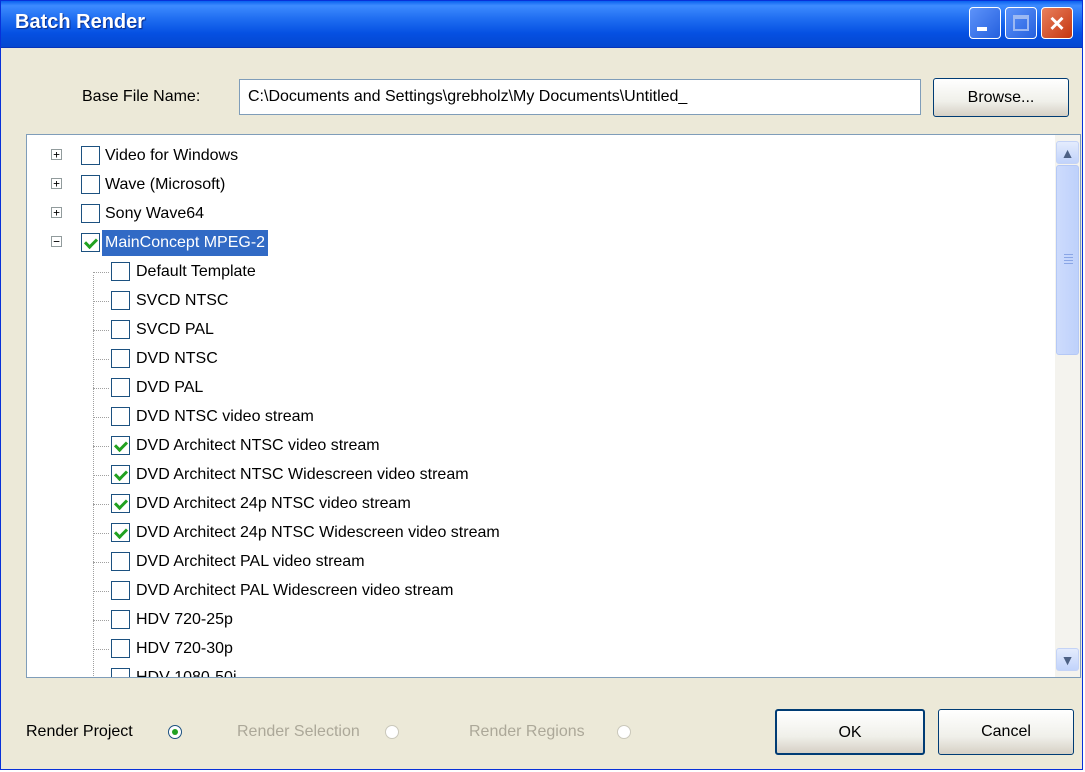 This screenshot has height=772, width=1085. I want to click on template-label: HDV 720-25p, so click(184, 619).